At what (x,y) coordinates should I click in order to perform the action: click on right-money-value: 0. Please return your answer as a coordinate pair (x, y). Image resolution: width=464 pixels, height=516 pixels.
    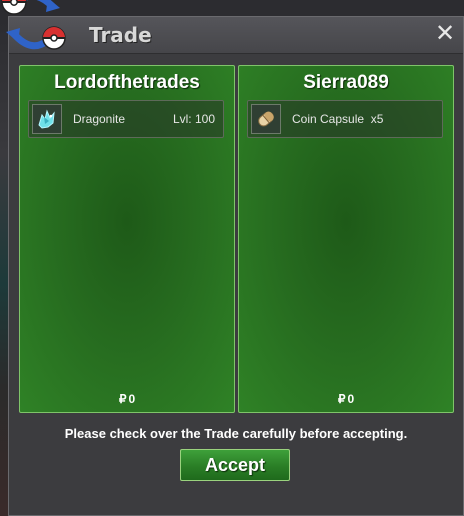
    Looking at the image, I should click on (351, 399).